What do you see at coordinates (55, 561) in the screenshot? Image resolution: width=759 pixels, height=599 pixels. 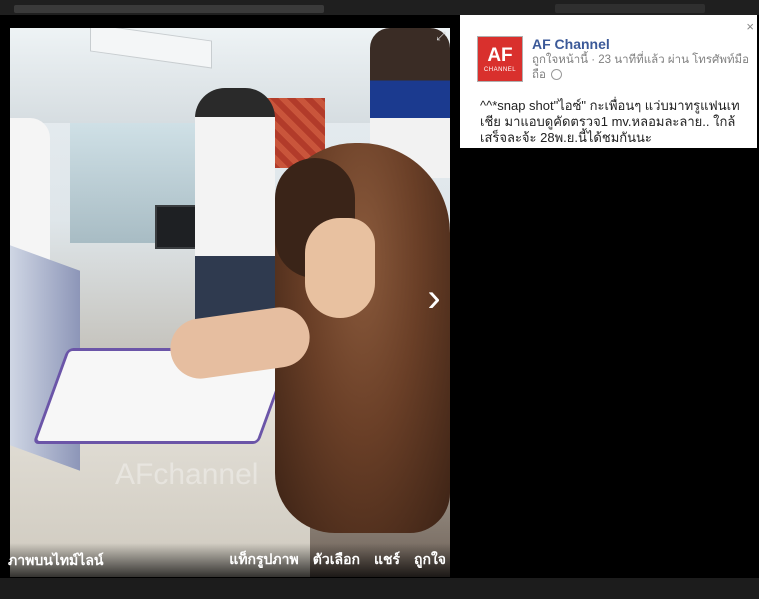 I see `timeline-photos-link: ภาพบนไทม์ไลน์` at bounding box center [55, 561].